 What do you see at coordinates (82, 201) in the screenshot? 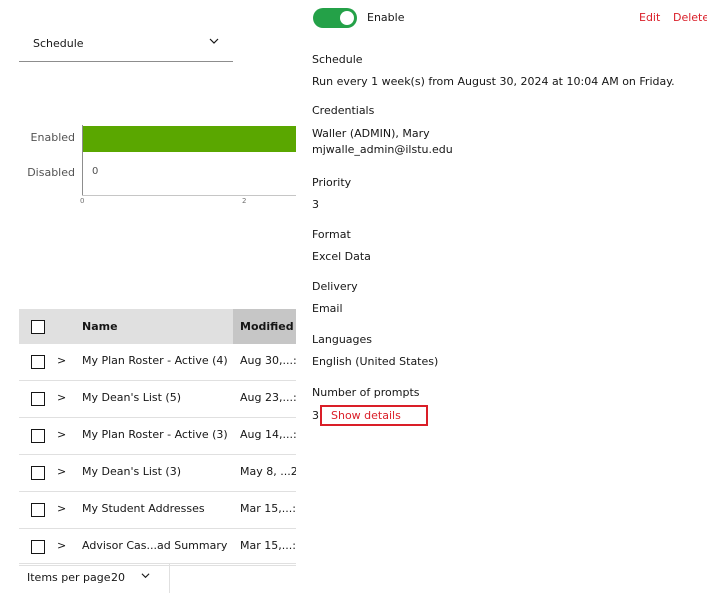
I see `chart-tick-label: 0` at bounding box center [82, 201].